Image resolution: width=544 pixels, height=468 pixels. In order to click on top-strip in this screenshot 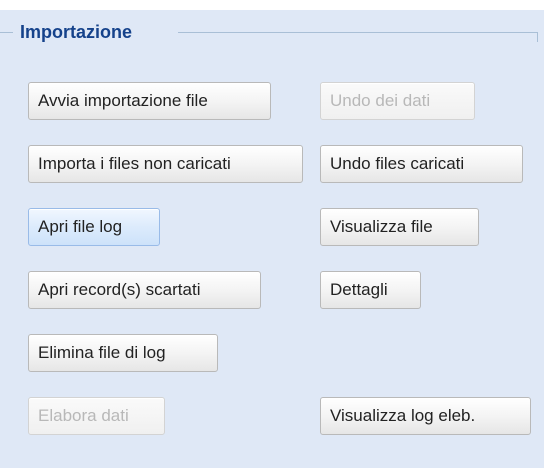, I will do `click(272, 5)`.